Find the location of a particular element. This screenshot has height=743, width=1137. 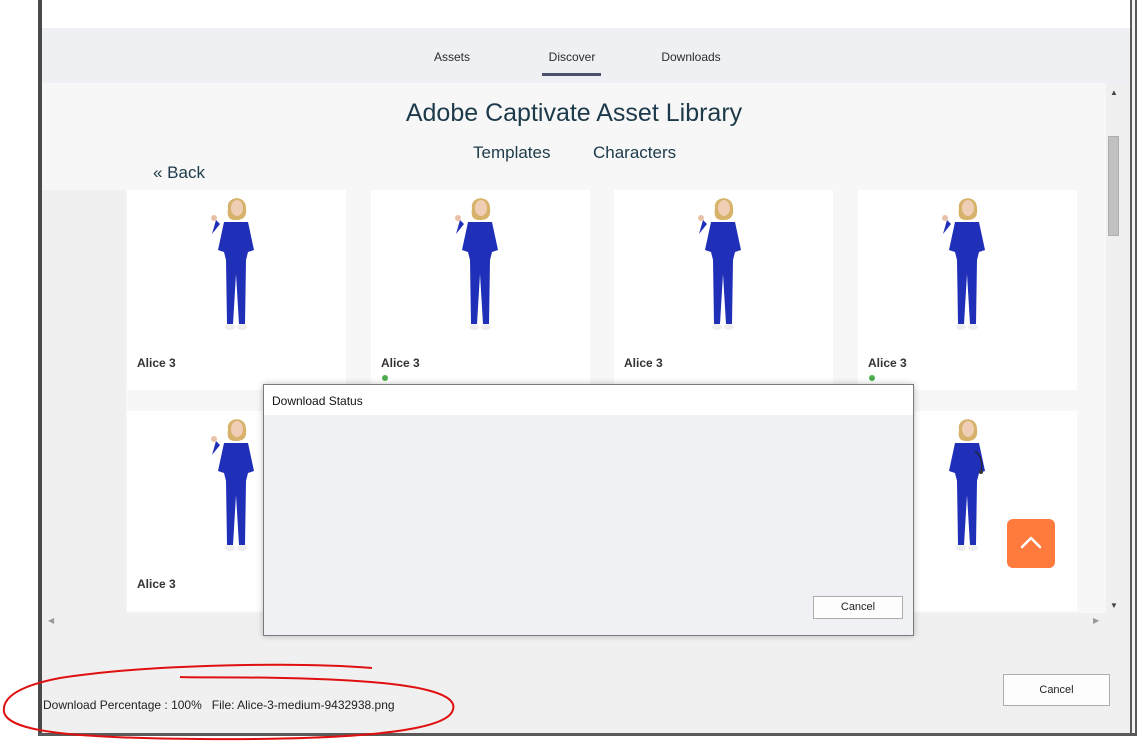

window-top-area is located at coordinates (586, 14).